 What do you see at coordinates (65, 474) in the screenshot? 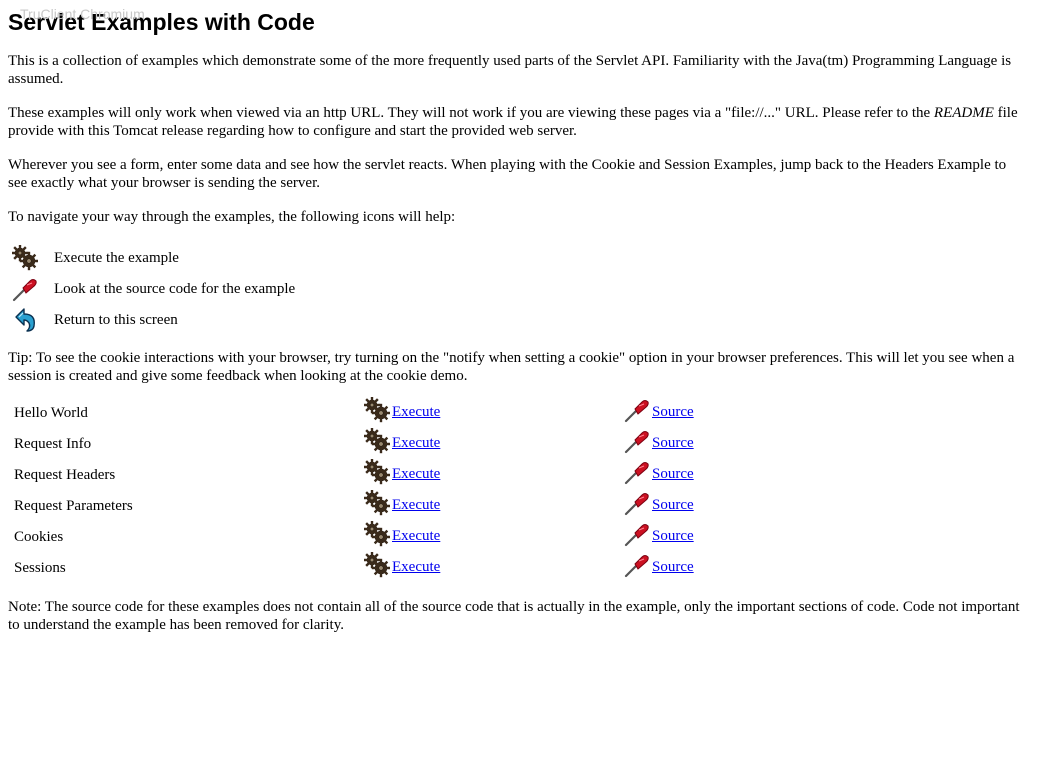
I see `example-name: Request Headers` at bounding box center [65, 474].